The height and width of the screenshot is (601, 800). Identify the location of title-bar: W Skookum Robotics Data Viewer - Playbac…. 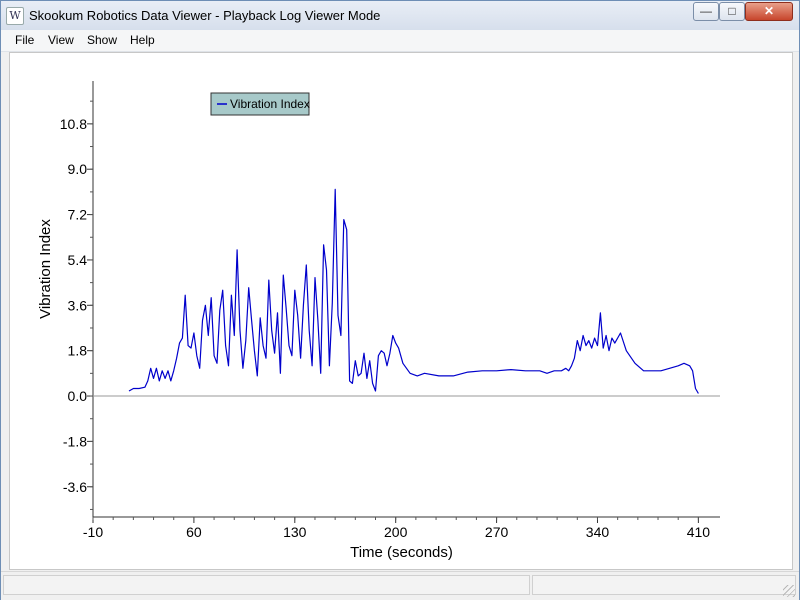
(400, 15).